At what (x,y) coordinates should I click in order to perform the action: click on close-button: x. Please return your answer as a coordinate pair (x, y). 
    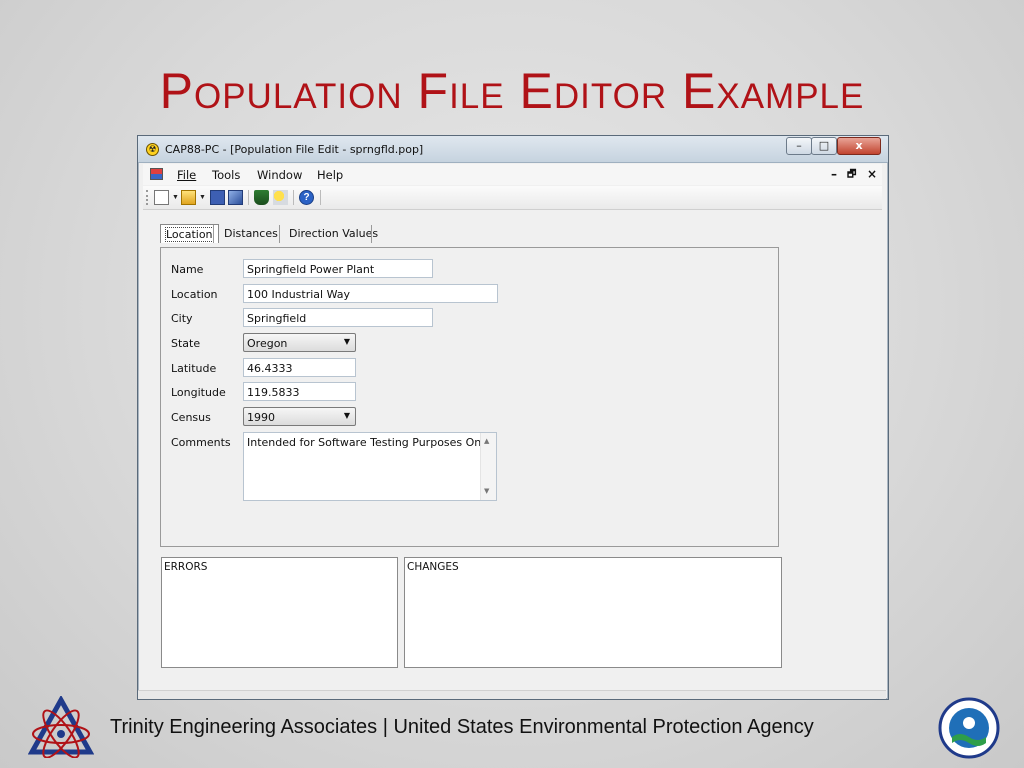
    Looking at the image, I should click on (859, 146).